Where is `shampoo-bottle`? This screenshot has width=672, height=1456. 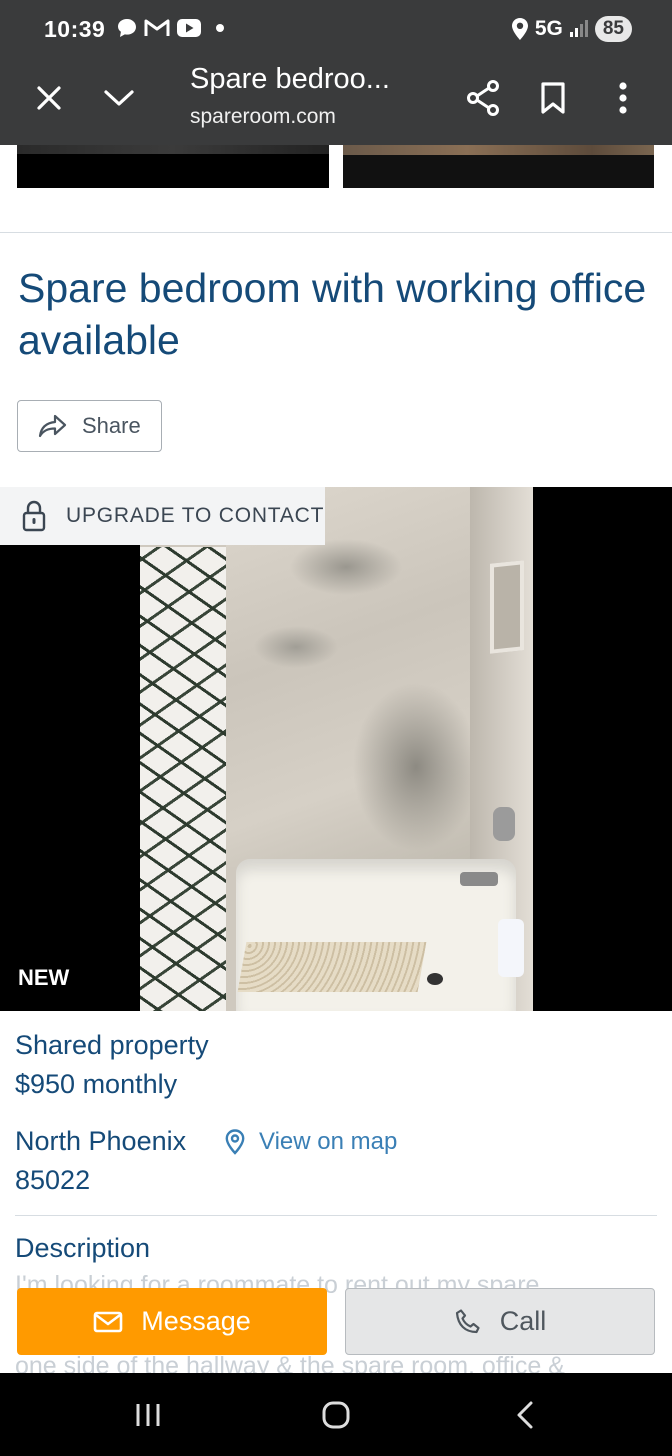 shampoo-bottle is located at coordinates (511, 948).